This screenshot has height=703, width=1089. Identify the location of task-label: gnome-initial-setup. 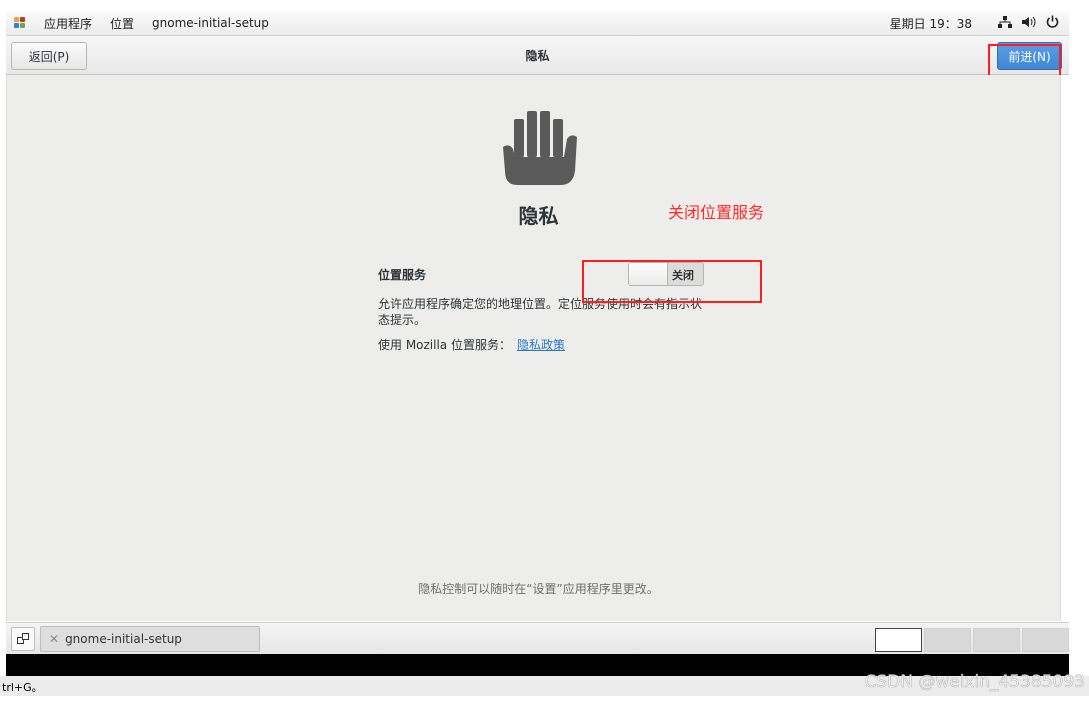
(123, 639).